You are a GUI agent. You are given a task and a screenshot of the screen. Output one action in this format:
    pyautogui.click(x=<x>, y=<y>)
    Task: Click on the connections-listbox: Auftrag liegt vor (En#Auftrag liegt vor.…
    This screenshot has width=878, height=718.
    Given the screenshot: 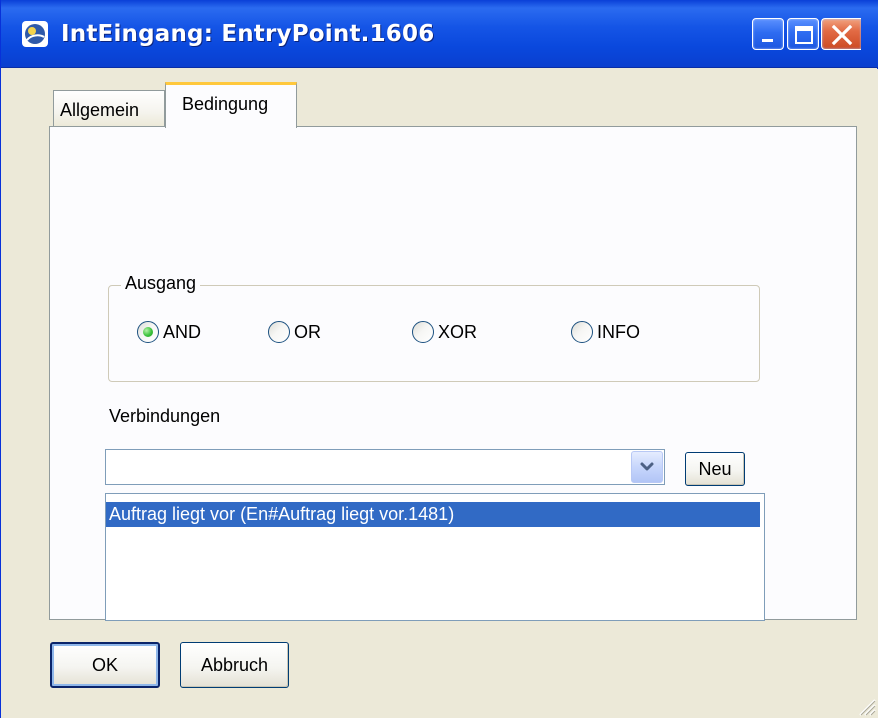 What is the action you would take?
    pyautogui.click(x=435, y=557)
    